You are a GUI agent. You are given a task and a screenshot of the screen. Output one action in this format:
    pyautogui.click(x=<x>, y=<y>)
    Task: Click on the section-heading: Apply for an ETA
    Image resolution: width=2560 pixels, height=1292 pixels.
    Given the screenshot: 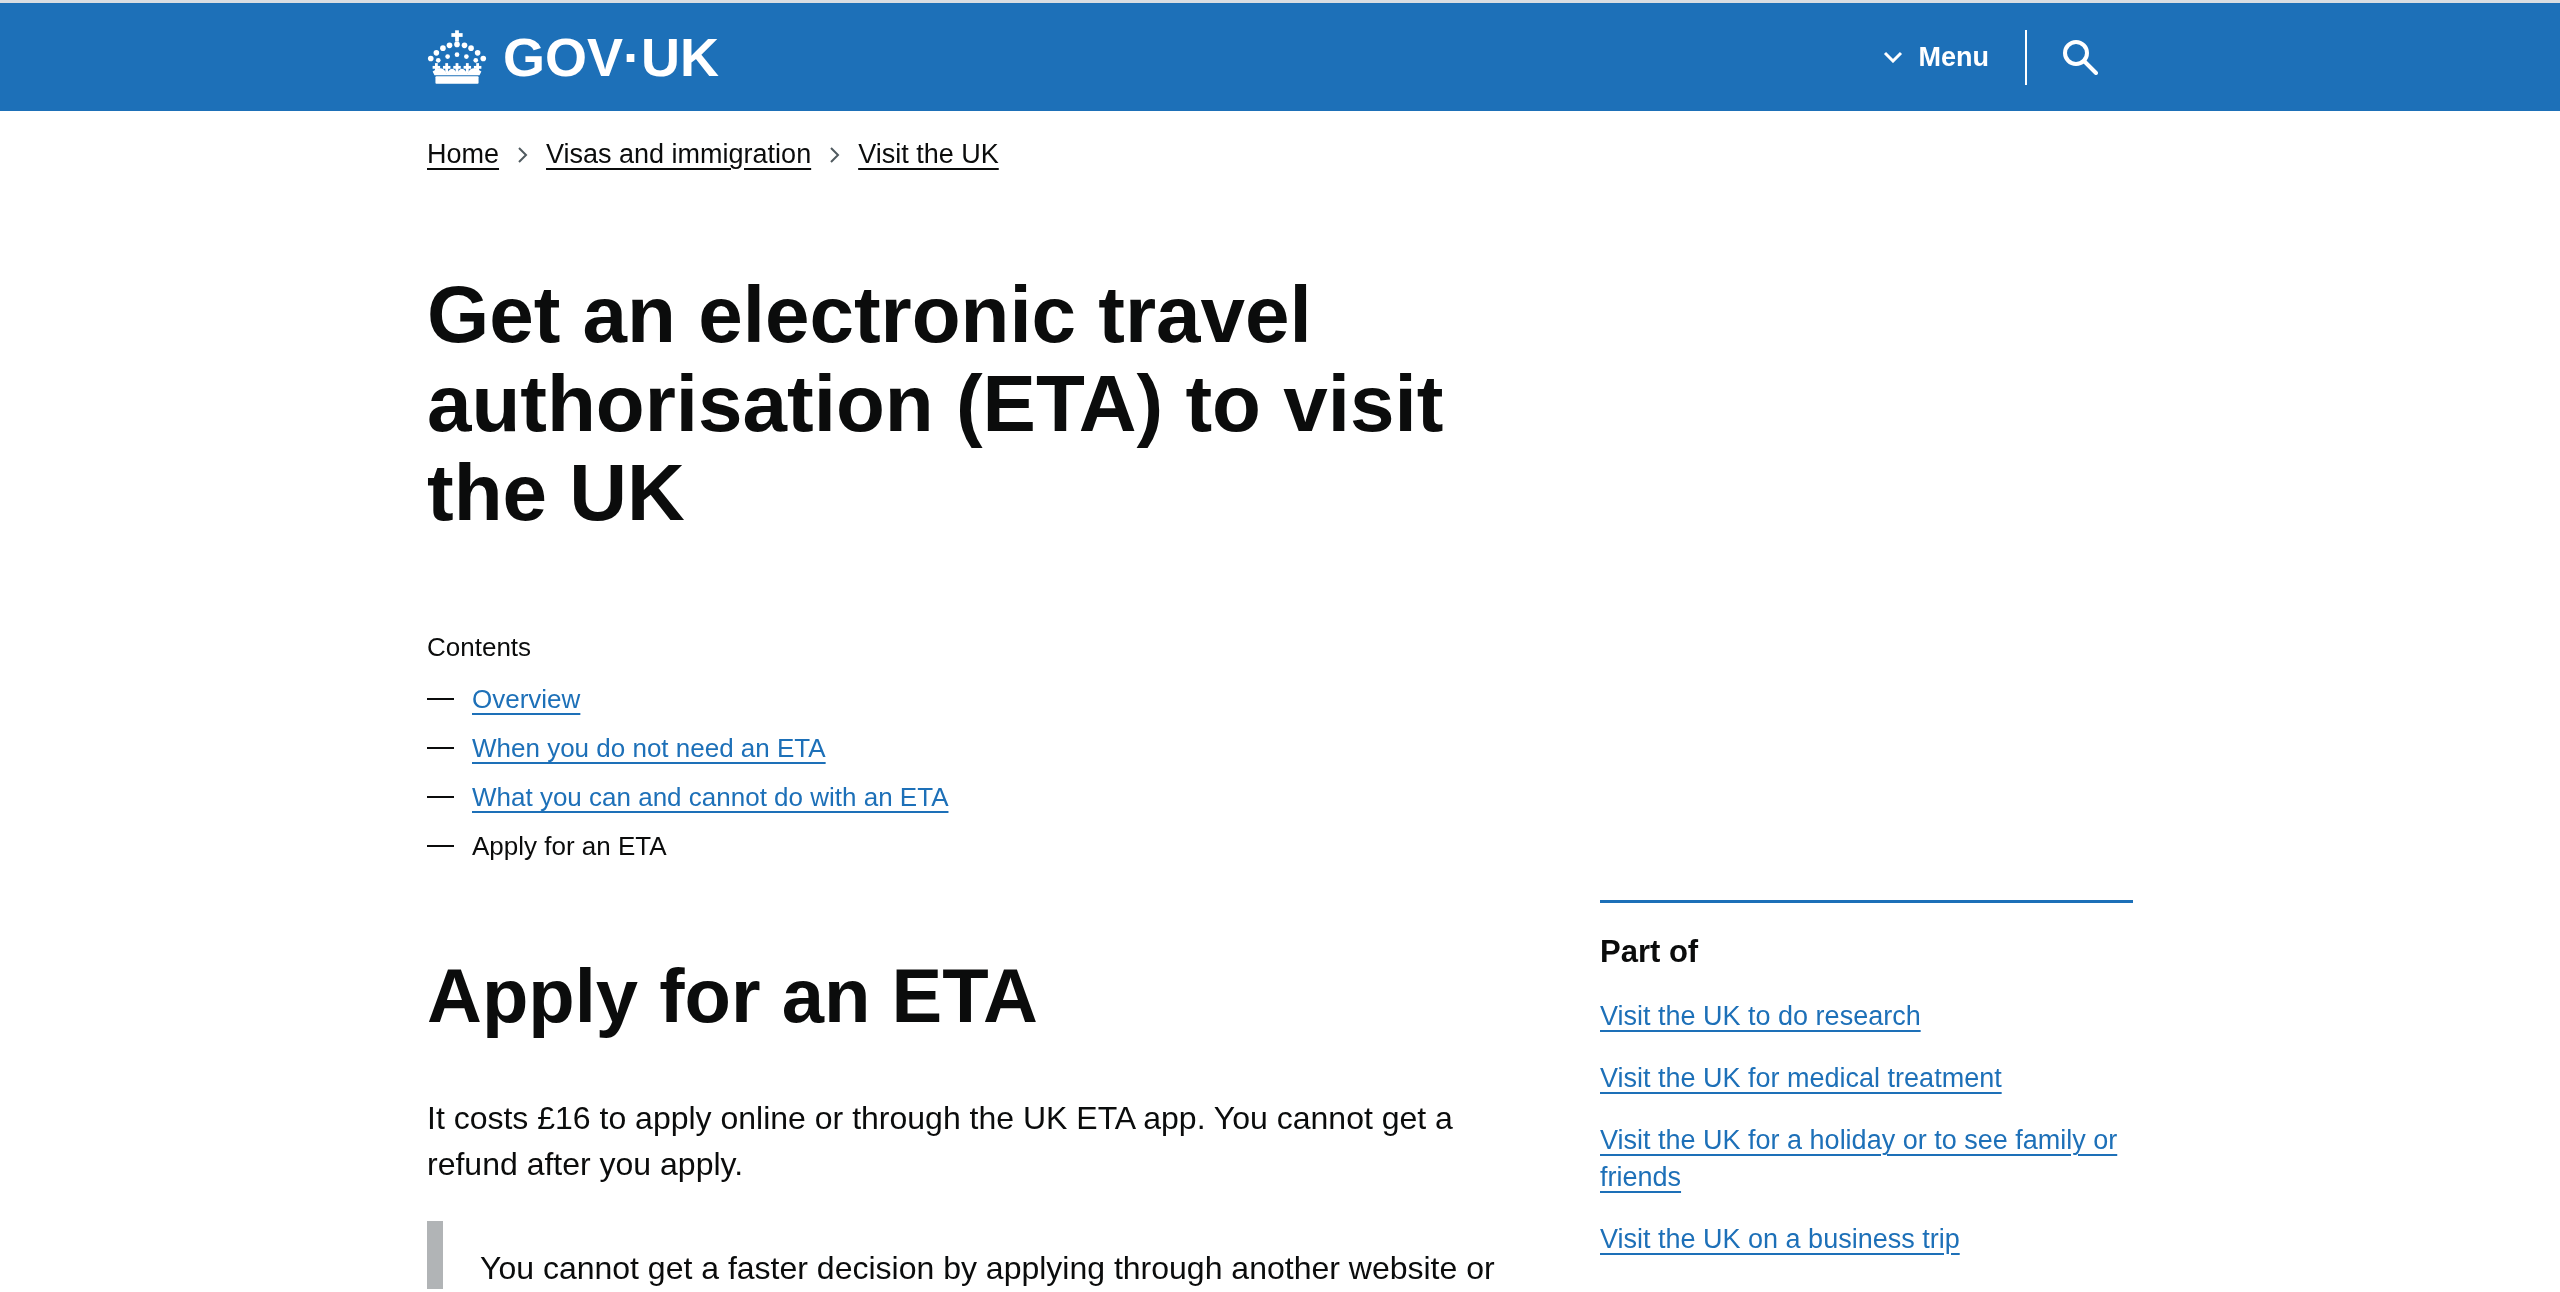 What is the action you would take?
    pyautogui.click(x=733, y=996)
    